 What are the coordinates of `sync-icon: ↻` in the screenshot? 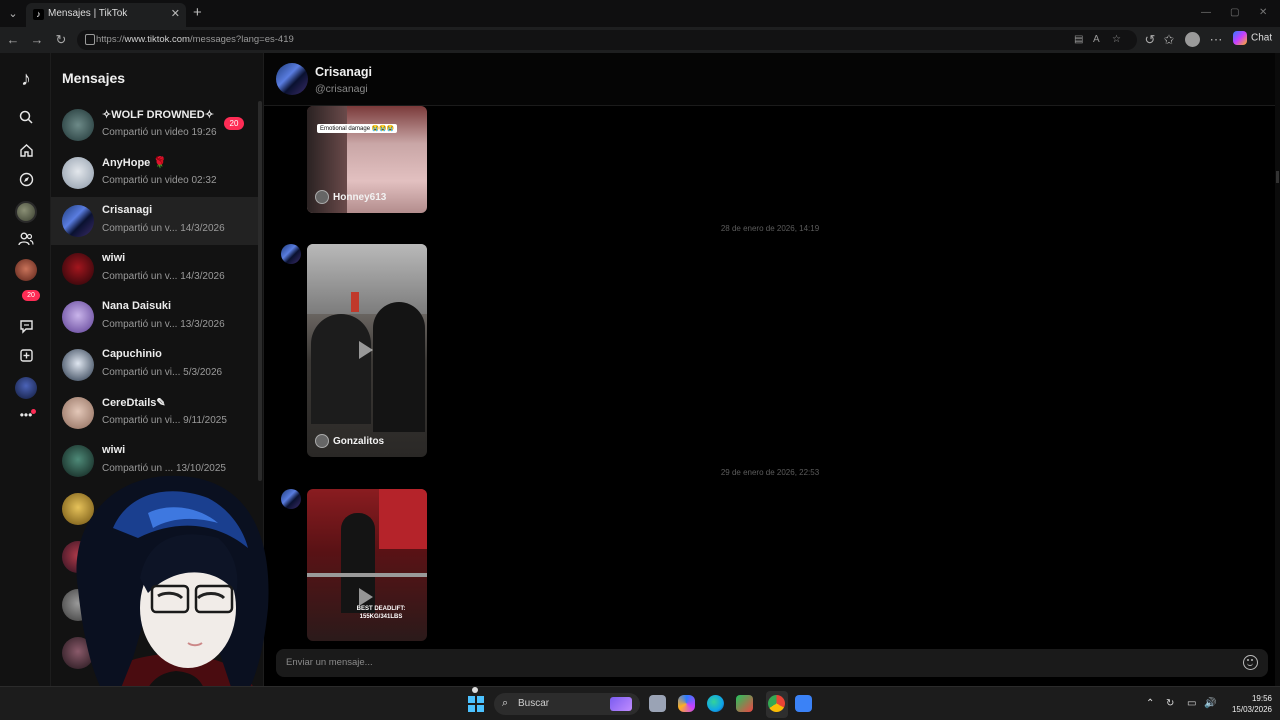 It's located at (1170, 703).